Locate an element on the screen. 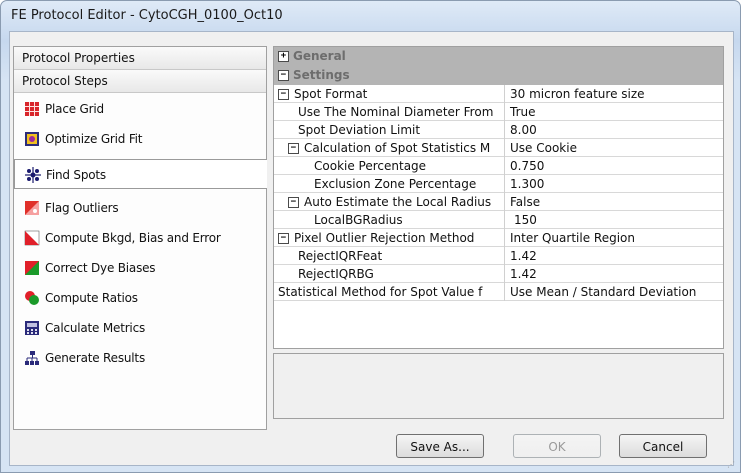  find-spots-icon is located at coordinates (33, 175).